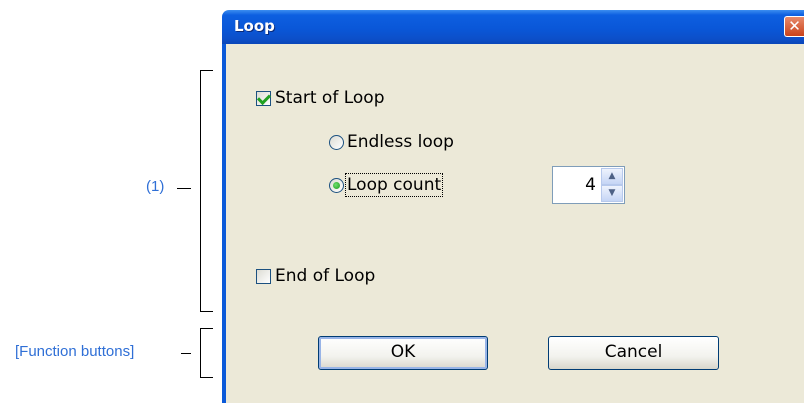  What do you see at coordinates (612, 193) in the screenshot?
I see `chevron-down-icon: ▼` at bounding box center [612, 193].